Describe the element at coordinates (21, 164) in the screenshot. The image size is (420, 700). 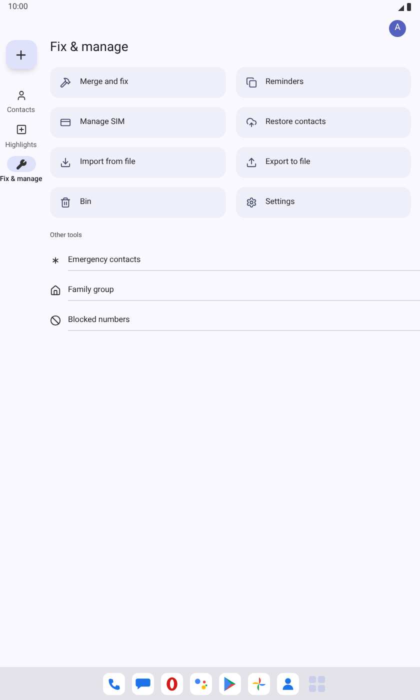
I see `wrench-icon` at that location.